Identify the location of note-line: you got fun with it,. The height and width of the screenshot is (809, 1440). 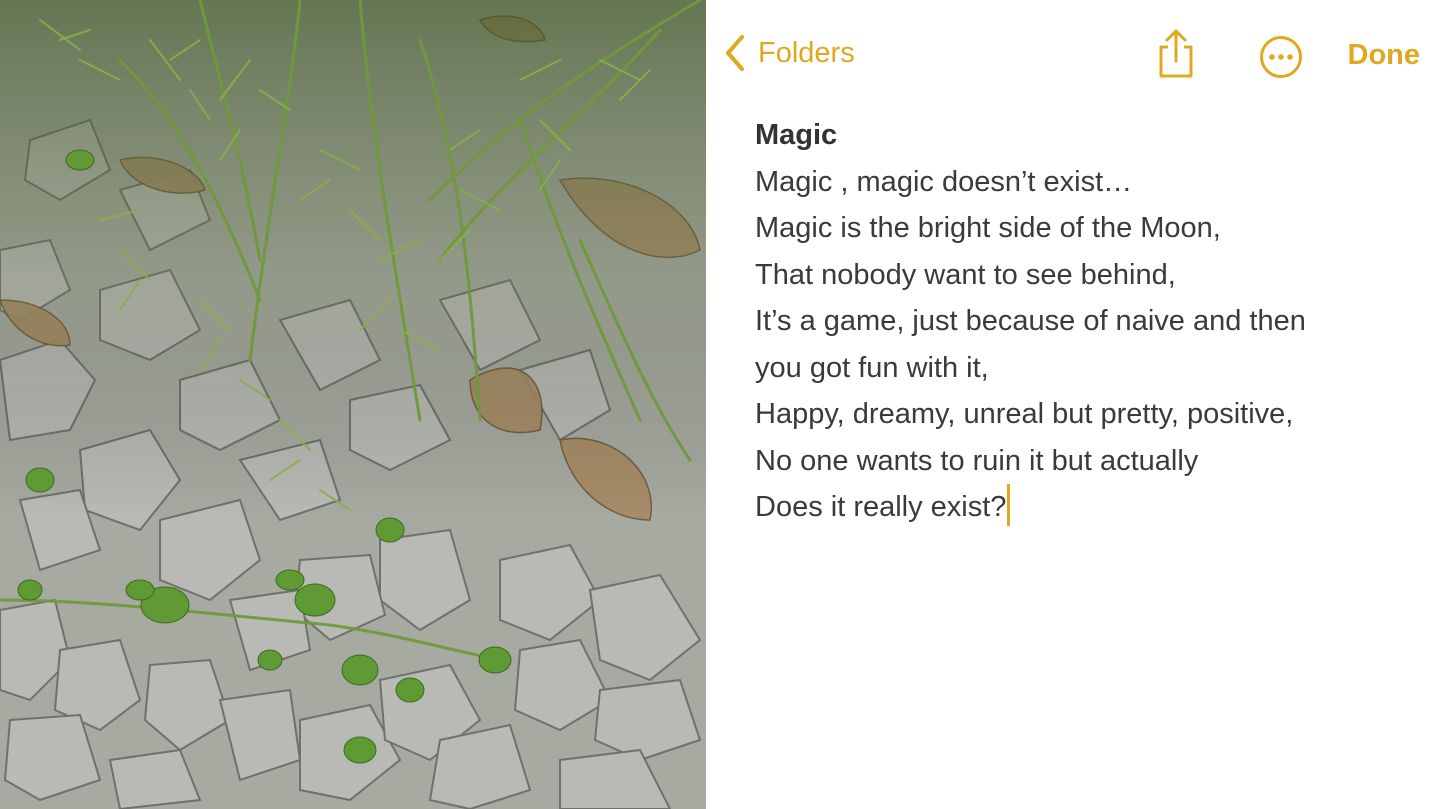
(872, 367).